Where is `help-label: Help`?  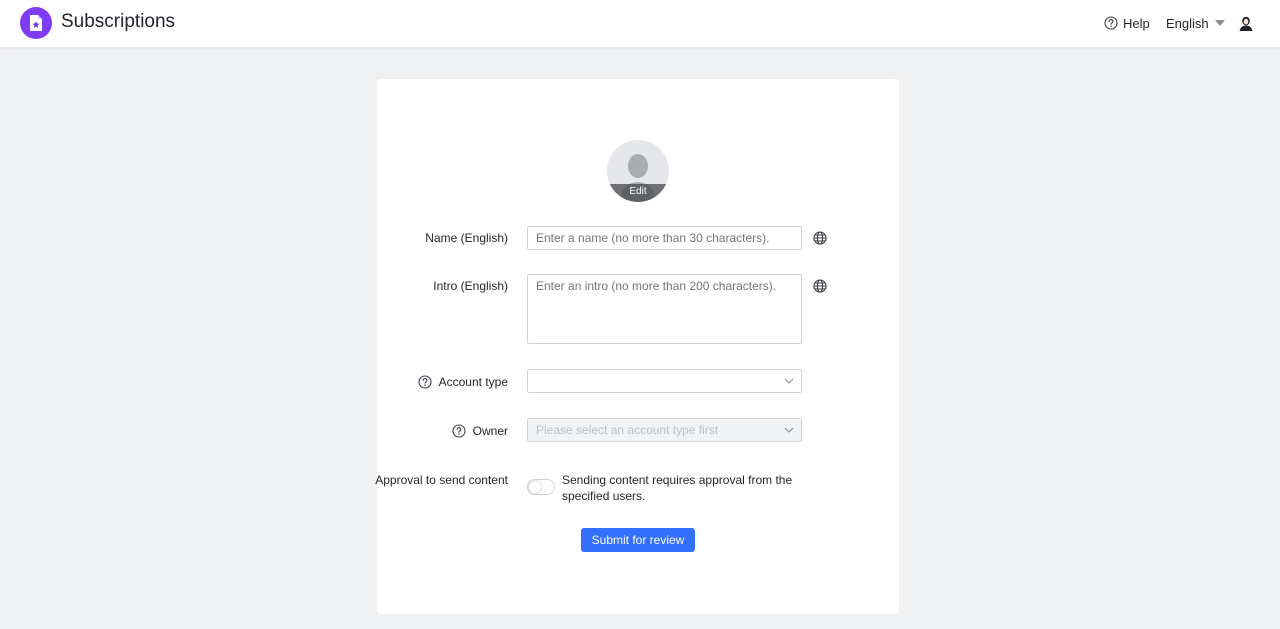
help-label: Help is located at coordinates (1136, 23).